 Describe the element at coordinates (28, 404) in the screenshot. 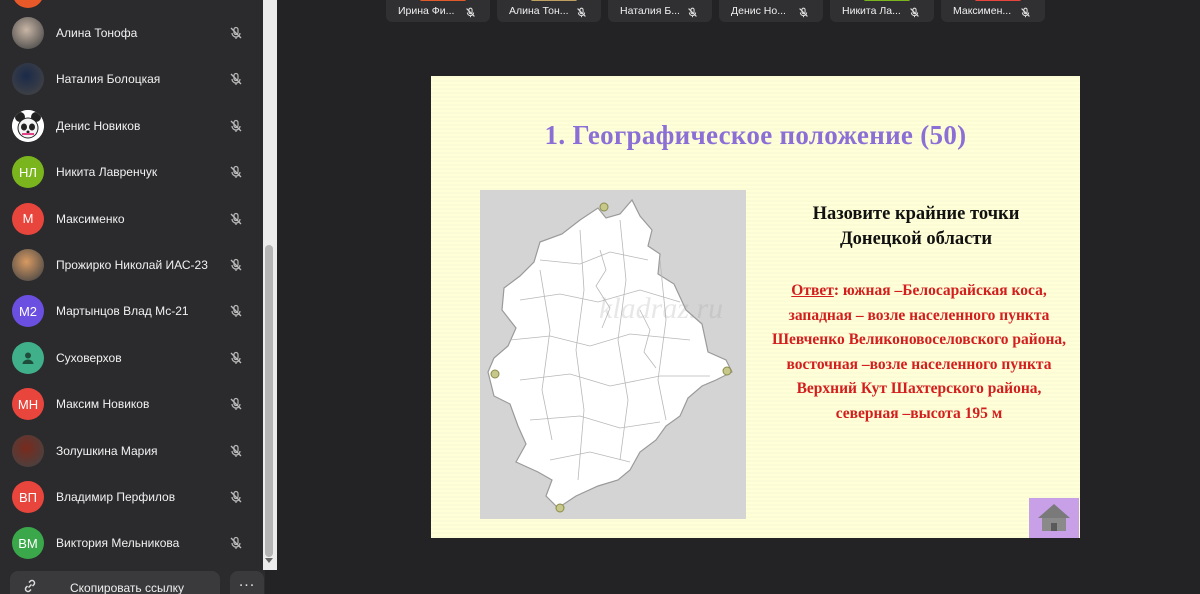

I see `avatar: МН` at that location.